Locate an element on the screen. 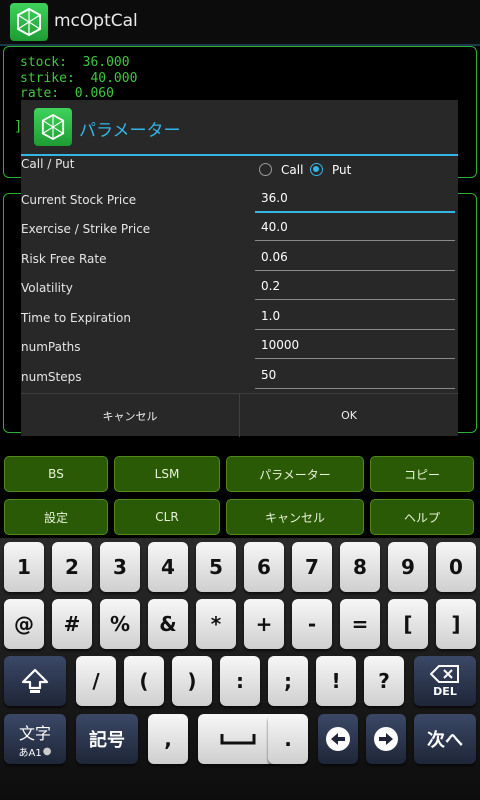 The image size is (480, 800). key-hash: # is located at coordinates (72, 624).